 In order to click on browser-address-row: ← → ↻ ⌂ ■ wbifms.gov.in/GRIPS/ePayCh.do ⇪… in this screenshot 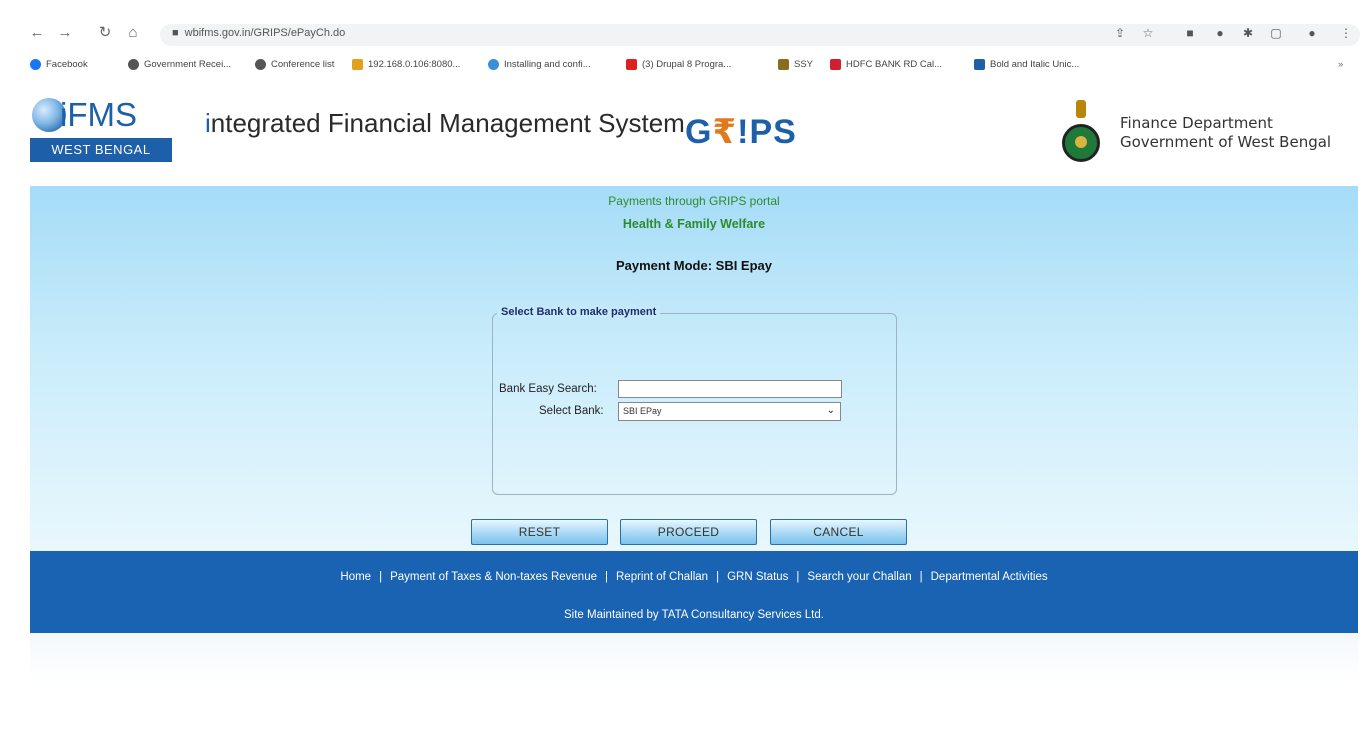, I will do `click(686, 35)`.